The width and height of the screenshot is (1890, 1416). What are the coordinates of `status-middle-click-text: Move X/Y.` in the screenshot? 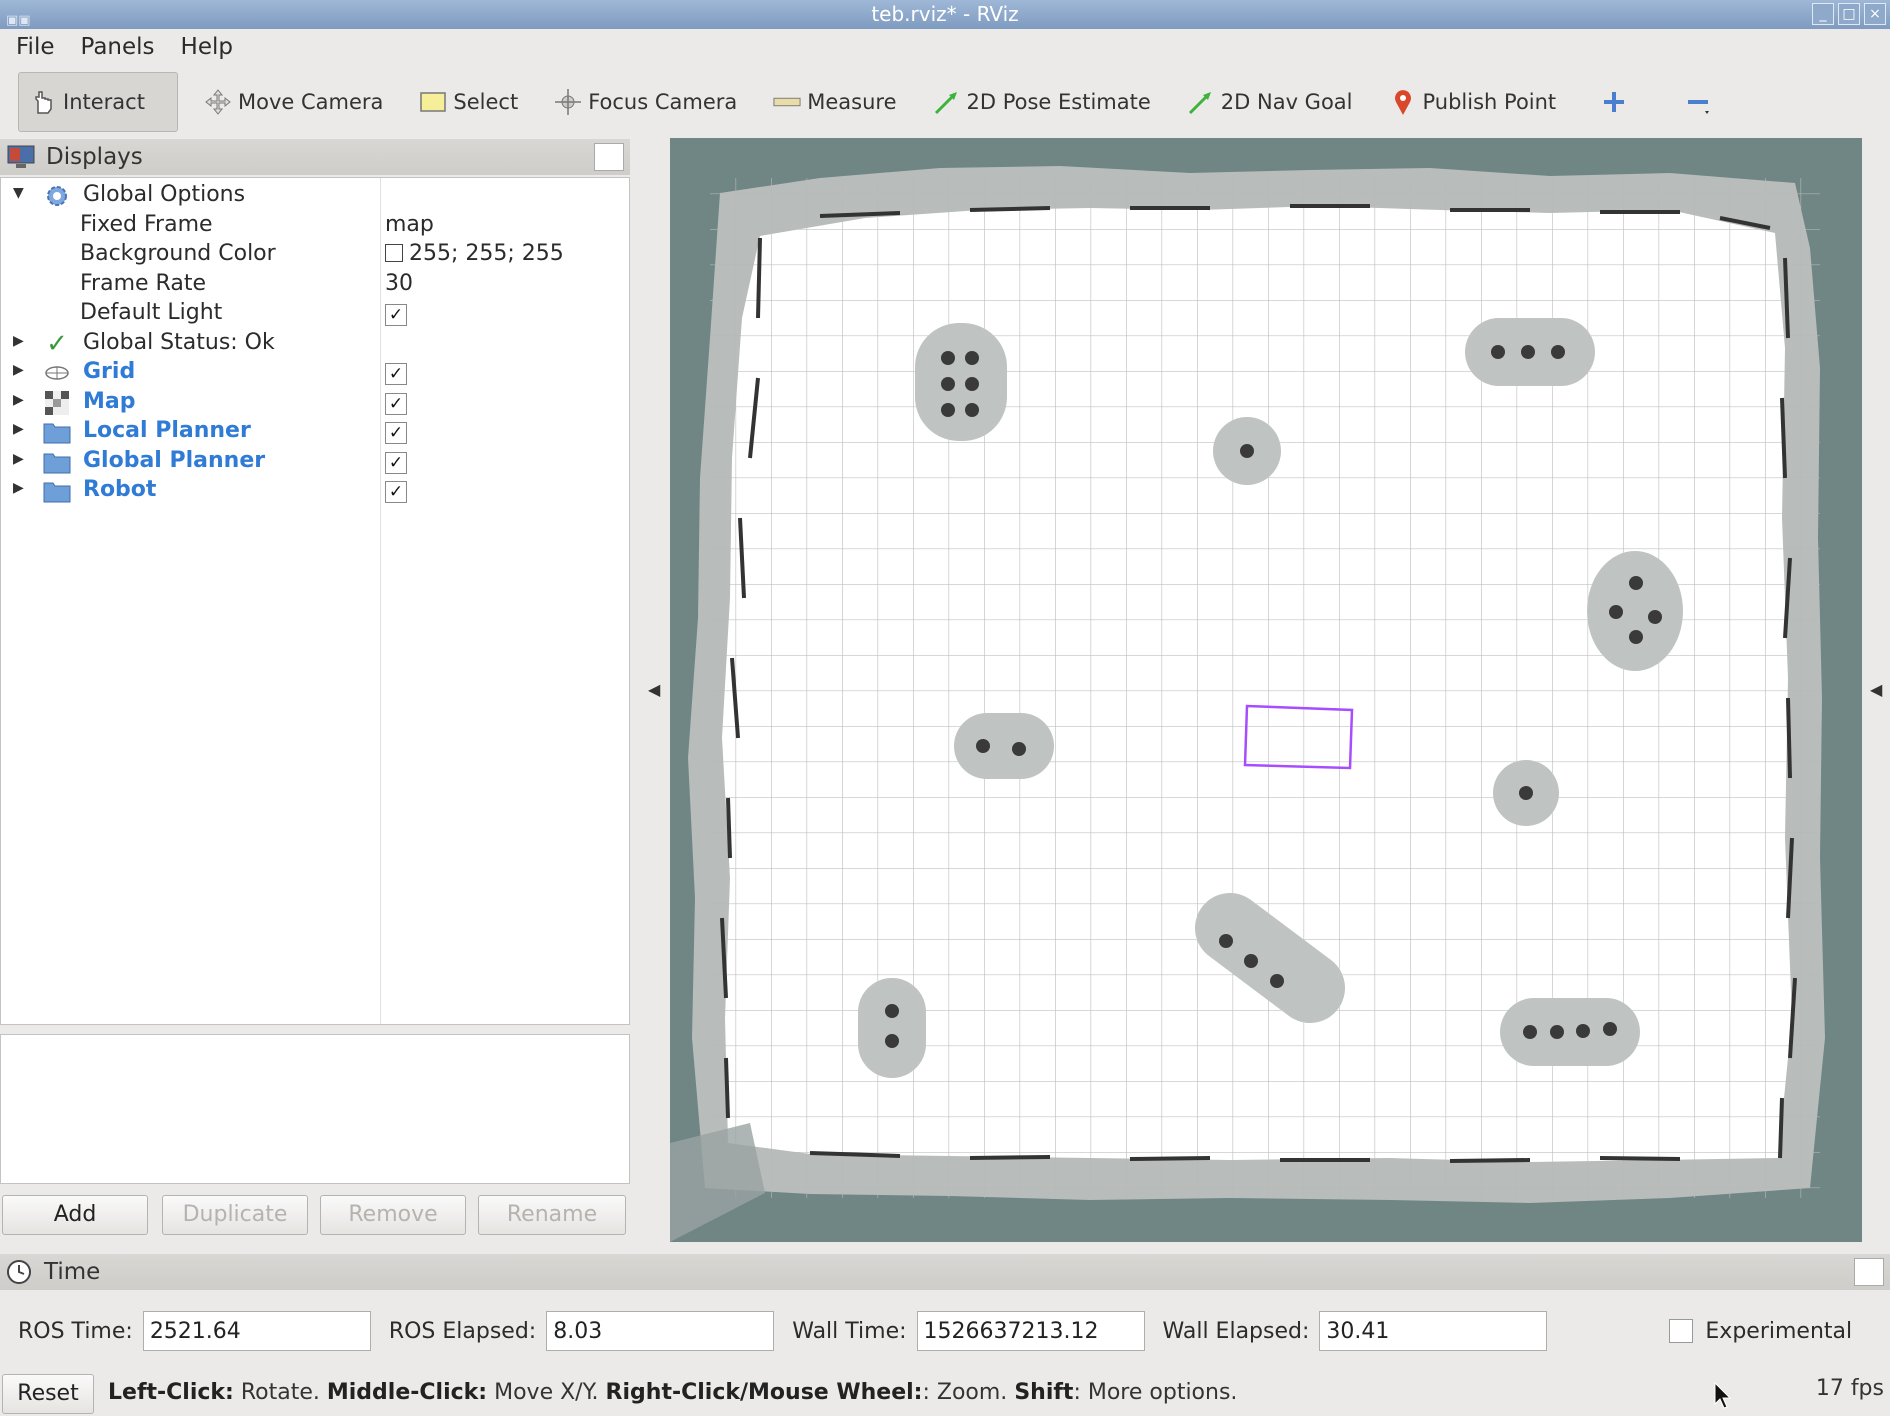 It's located at (546, 1392).